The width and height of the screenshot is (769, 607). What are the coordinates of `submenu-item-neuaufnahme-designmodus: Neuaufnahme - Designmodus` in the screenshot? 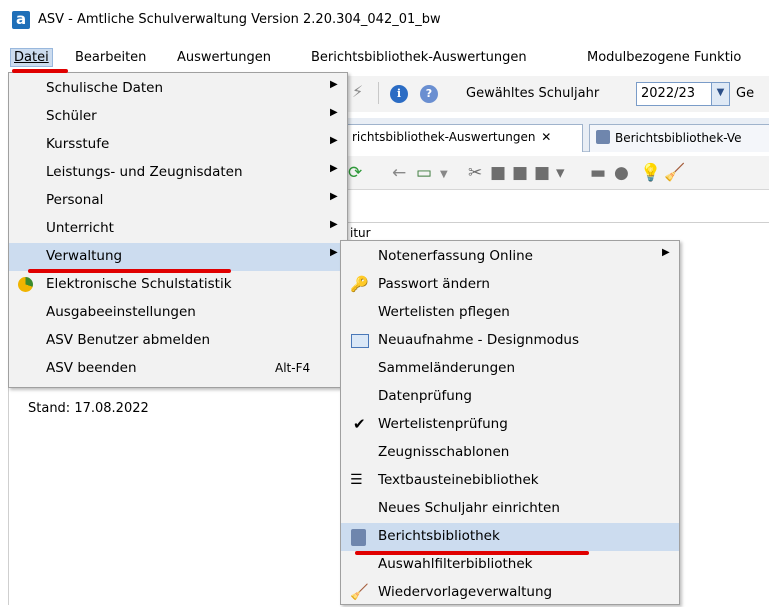 It's located at (510, 341).